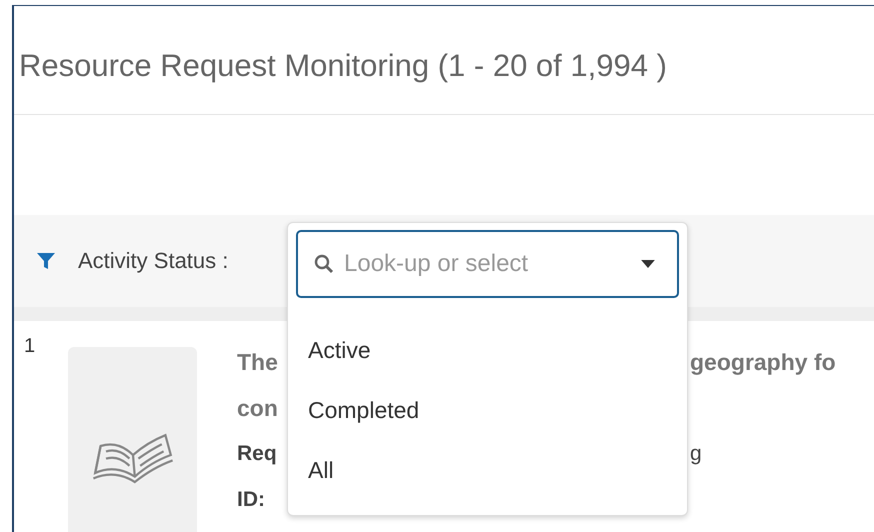  I want to click on record-field: Req, so click(257, 454).